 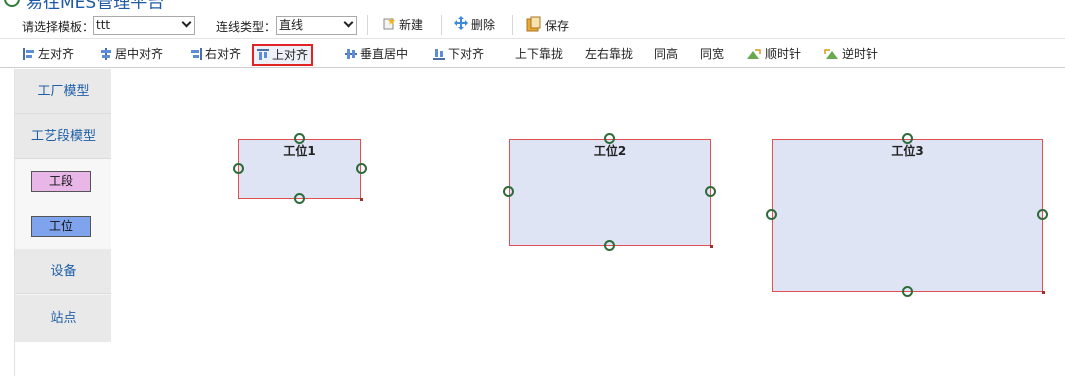 I want to click on station-label: 工位3, so click(x=907, y=151).